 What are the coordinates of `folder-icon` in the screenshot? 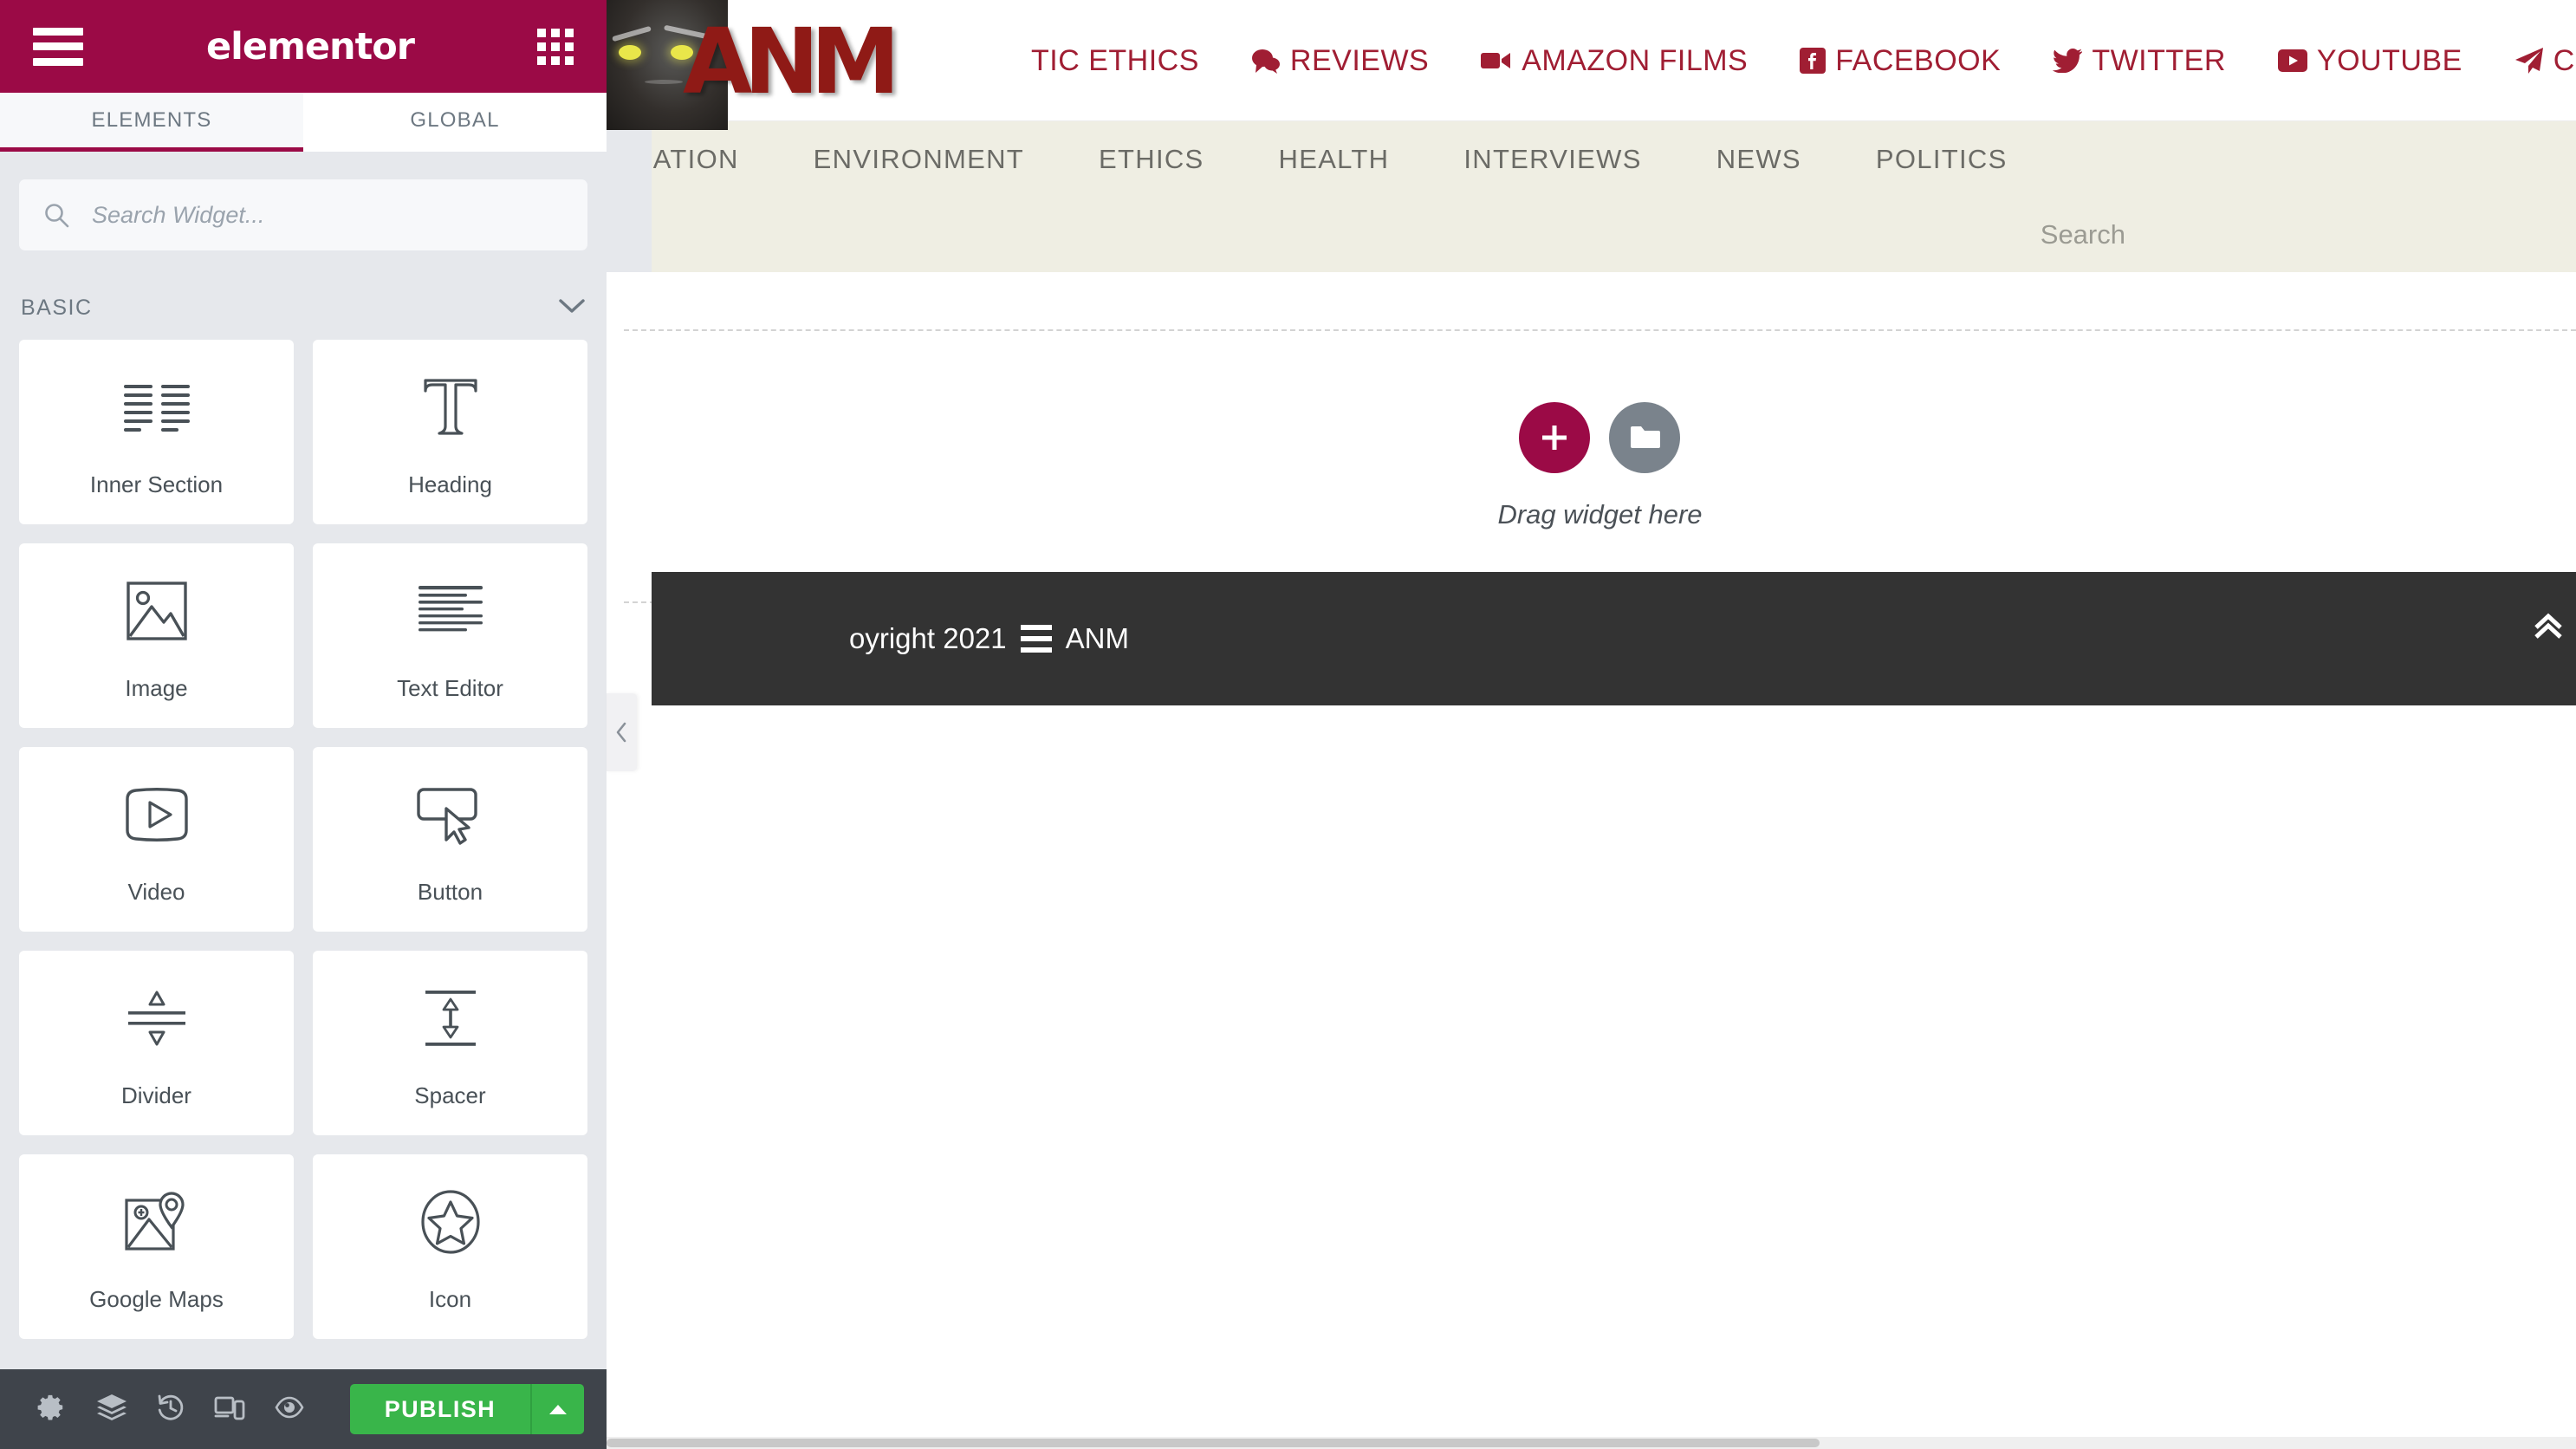 It's located at (1646, 437).